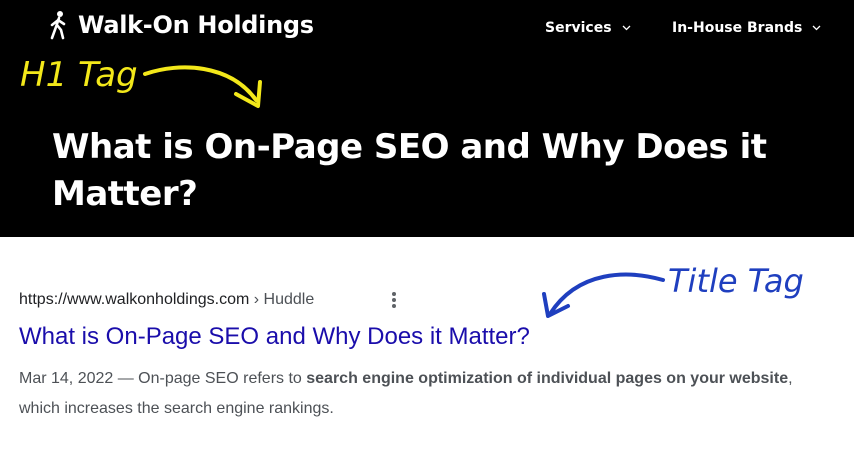  Describe the element at coordinates (134, 299) in the screenshot. I see `result-url-domain: https://www.walkonholdings.com` at that location.